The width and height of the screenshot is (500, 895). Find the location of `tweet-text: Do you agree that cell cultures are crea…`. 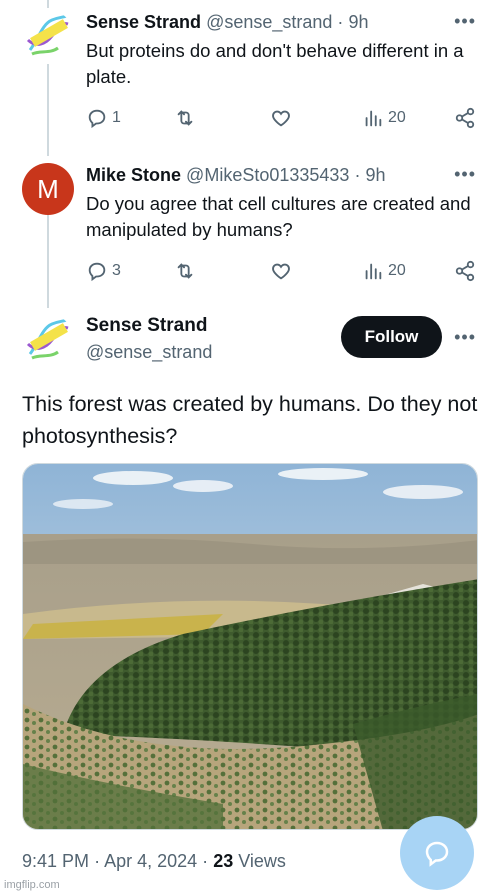

tweet-text: Do you agree that cell cultures are crea… is located at coordinates (278, 216).